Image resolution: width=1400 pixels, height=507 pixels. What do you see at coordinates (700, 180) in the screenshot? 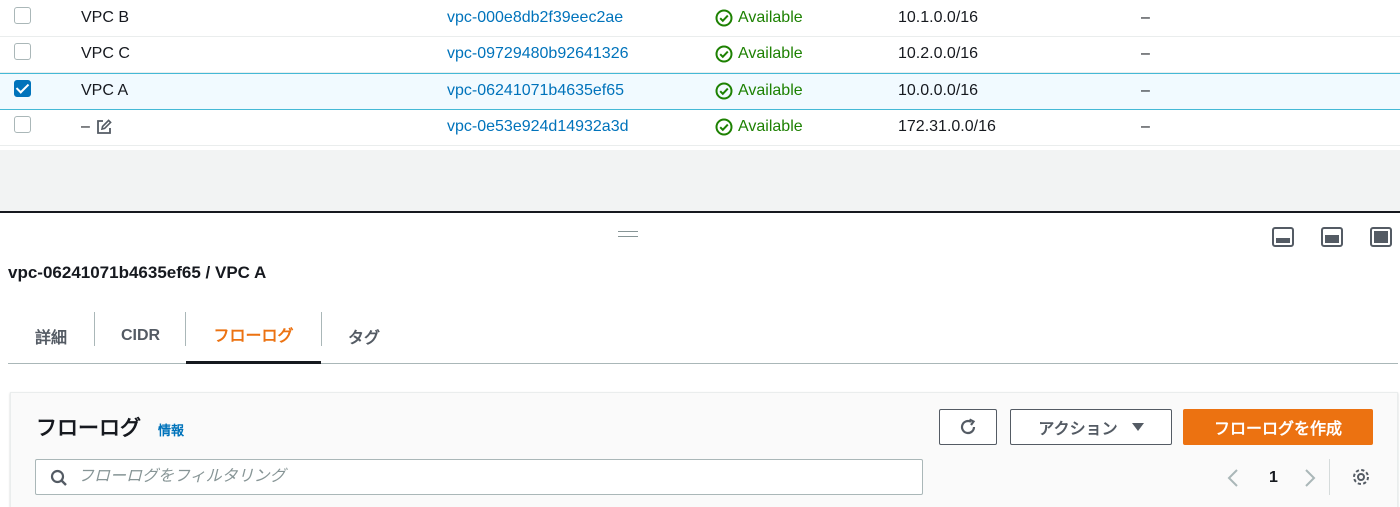
I see `table-empty-area` at bounding box center [700, 180].